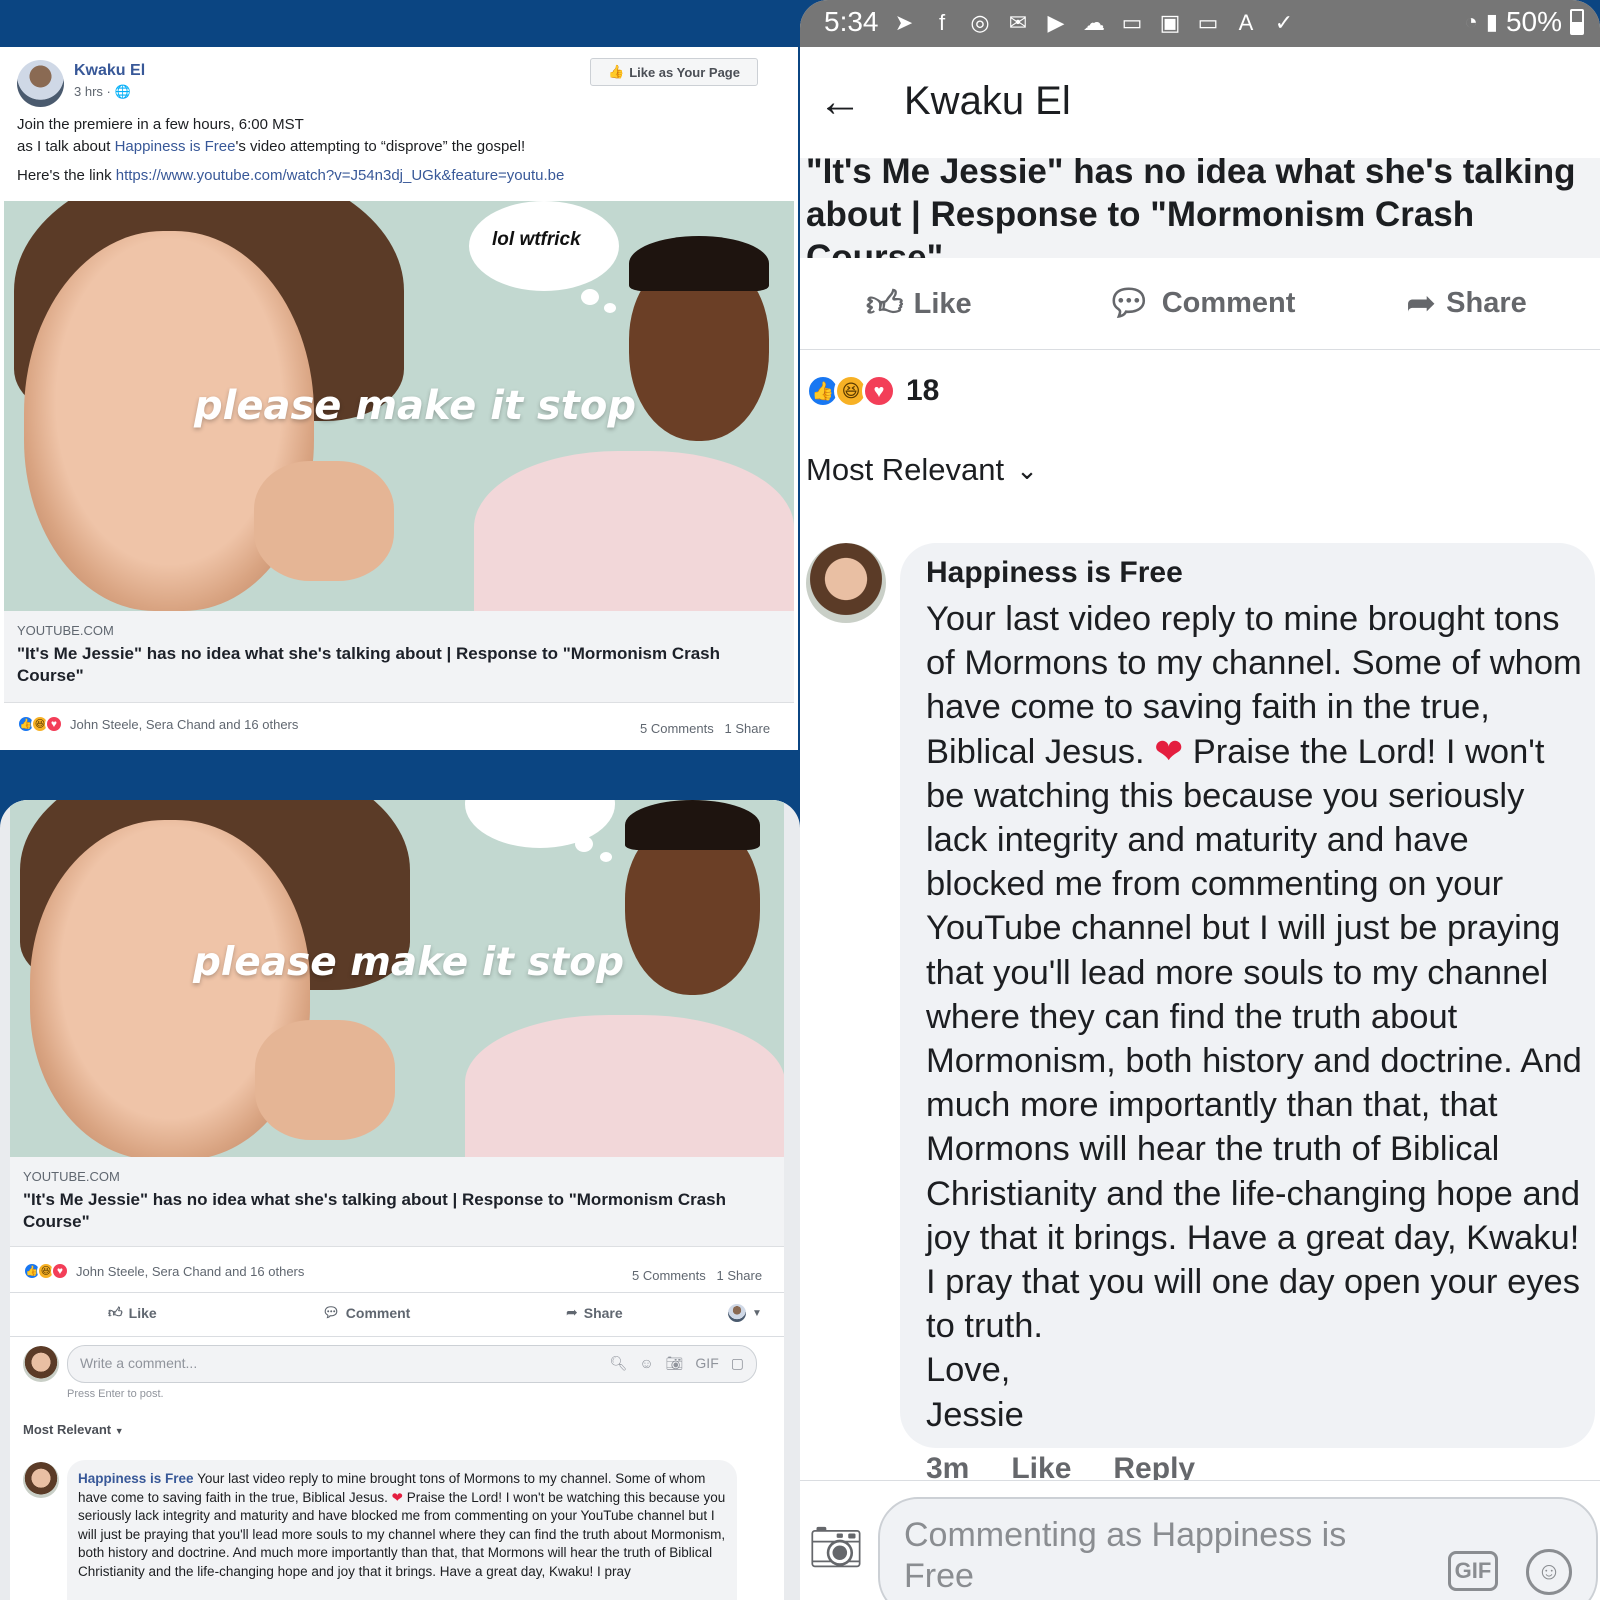 This screenshot has height=1600, width=1600. I want to click on author-name: Kwaku El, so click(109, 71).